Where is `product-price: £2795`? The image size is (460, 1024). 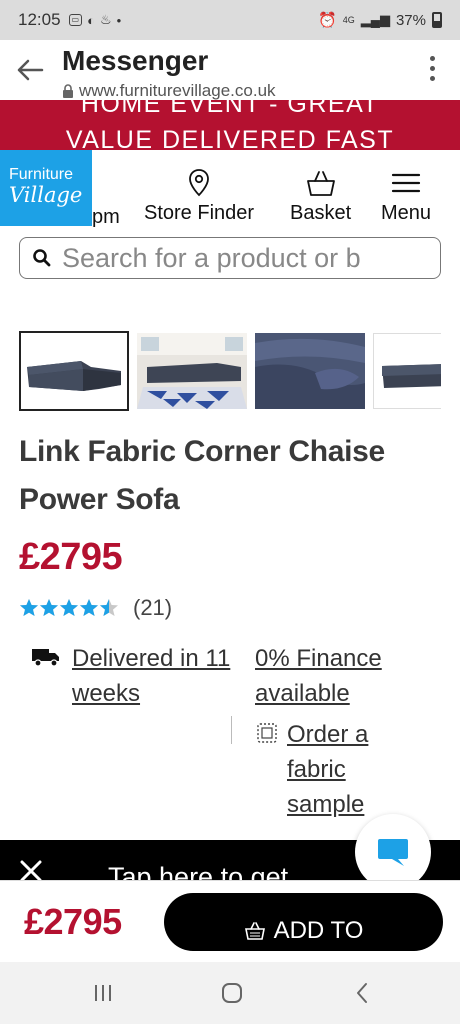 product-price: £2795 is located at coordinates (71, 557).